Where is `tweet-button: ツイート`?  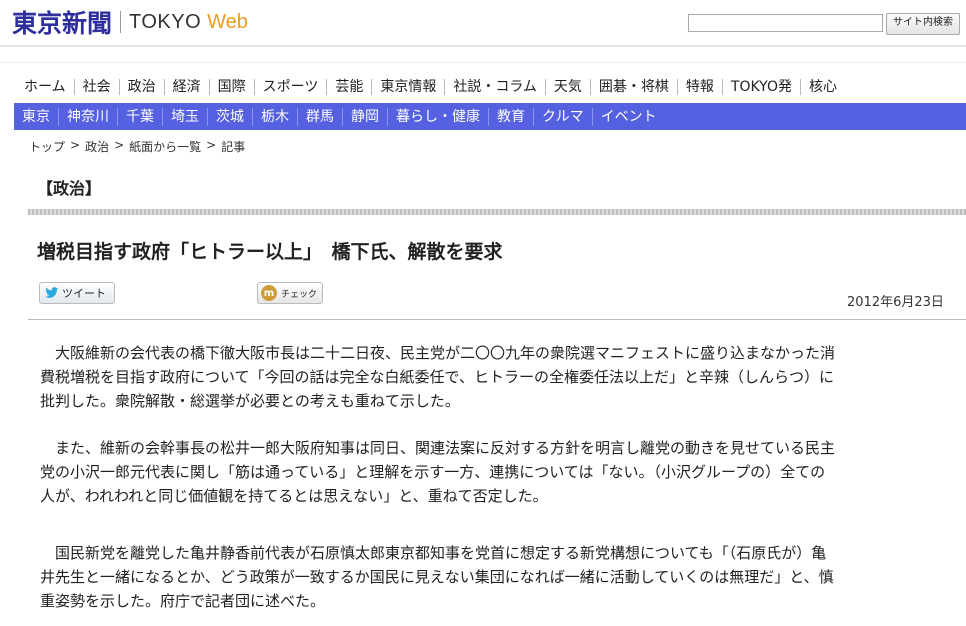
tweet-button: ツイート is located at coordinates (77, 293).